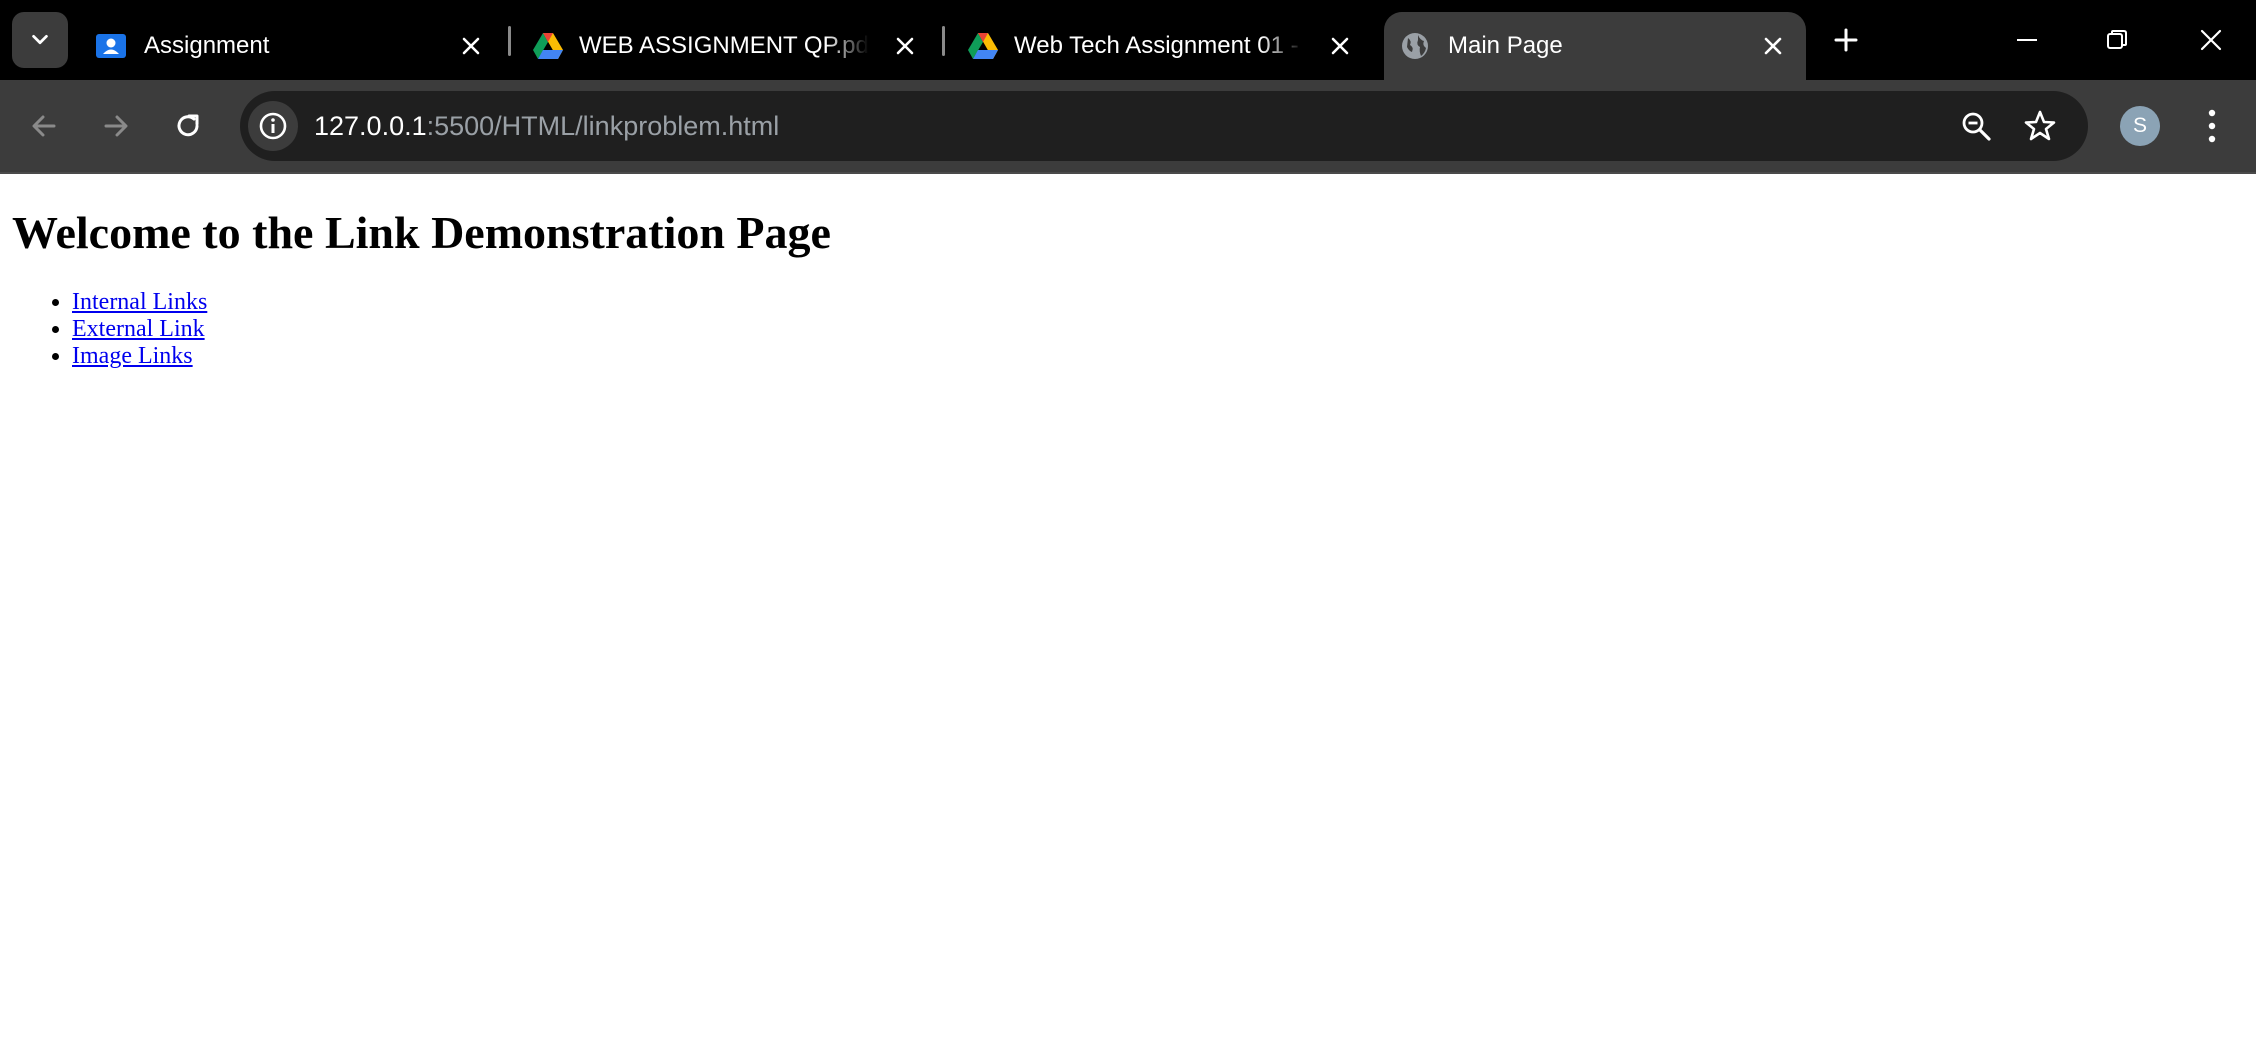  I want to click on url-text: 127.0.0.1:5500/HTML/linkproblem.html, so click(546, 126).